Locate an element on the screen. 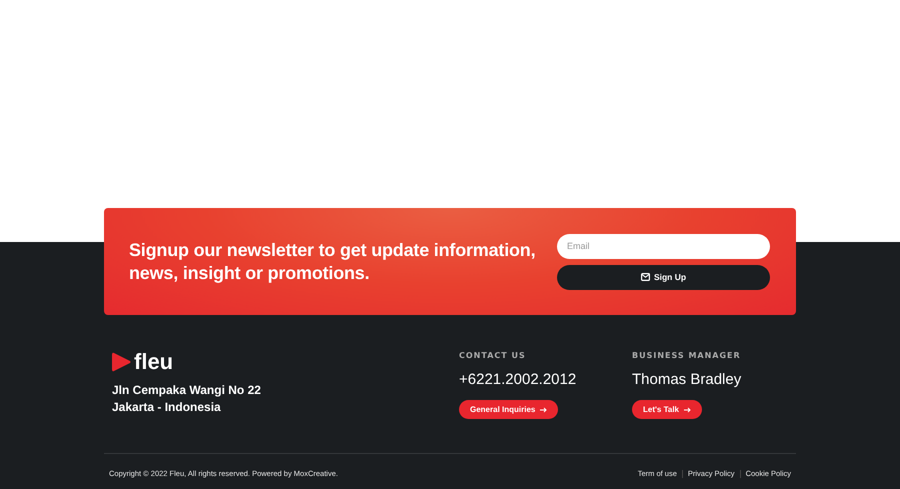 The image size is (900, 489). address-line: Jakarta - Indonesia is located at coordinates (167, 407).